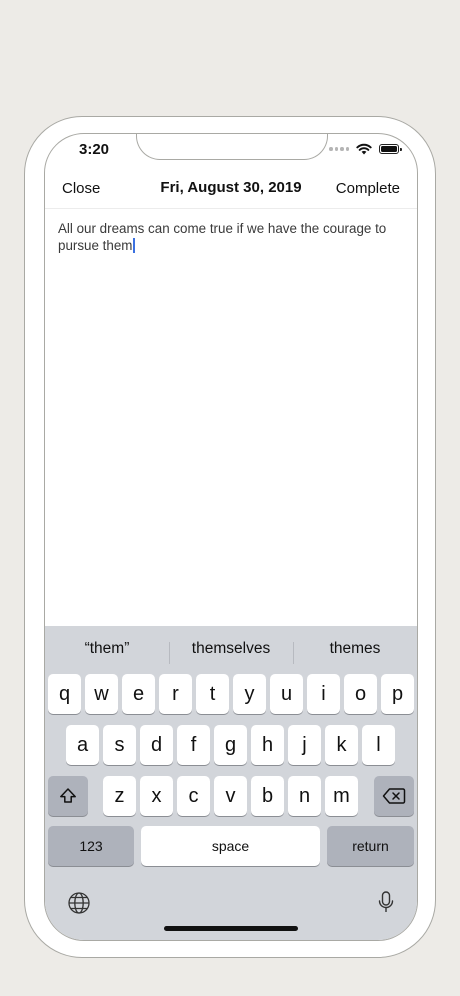  Describe the element at coordinates (230, 846) in the screenshot. I see `space-key: space` at that location.